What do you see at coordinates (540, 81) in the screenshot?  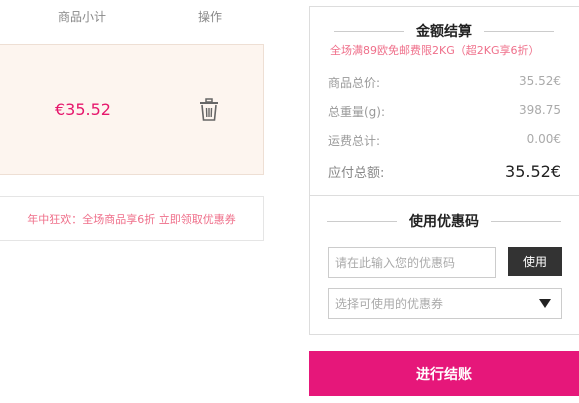 I see `goods-total-value: 35.52€` at bounding box center [540, 81].